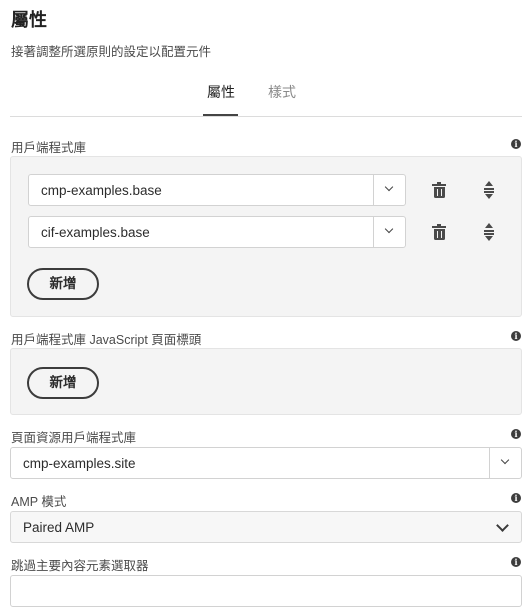  What do you see at coordinates (217, 190) in the screenshot?
I see `client-library-select-1: cmp-examples.base` at bounding box center [217, 190].